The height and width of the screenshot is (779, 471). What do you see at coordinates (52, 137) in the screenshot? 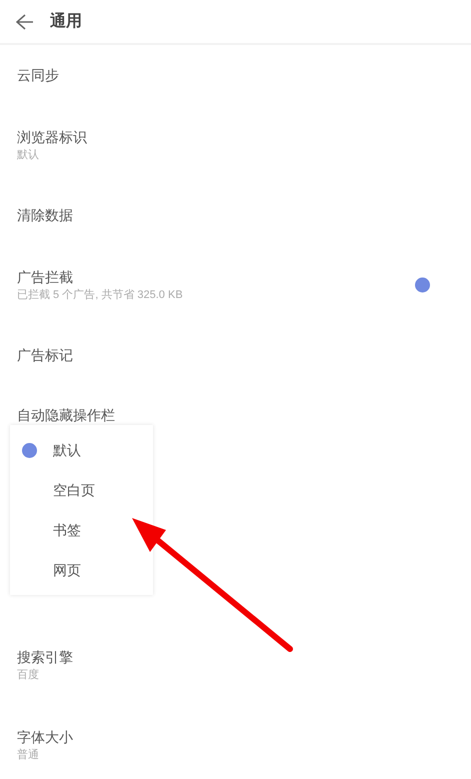
I see `setting-title: 浏览器标识` at bounding box center [52, 137].